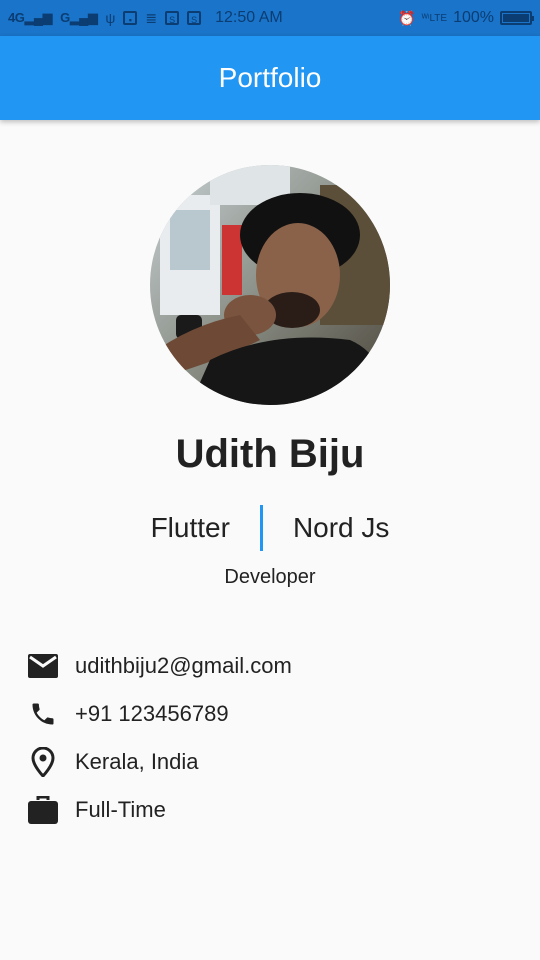 The image size is (540, 960). Describe the element at coordinates (407, 17) in the screenshot. I see `alarm-icon: ⏰` at that location.